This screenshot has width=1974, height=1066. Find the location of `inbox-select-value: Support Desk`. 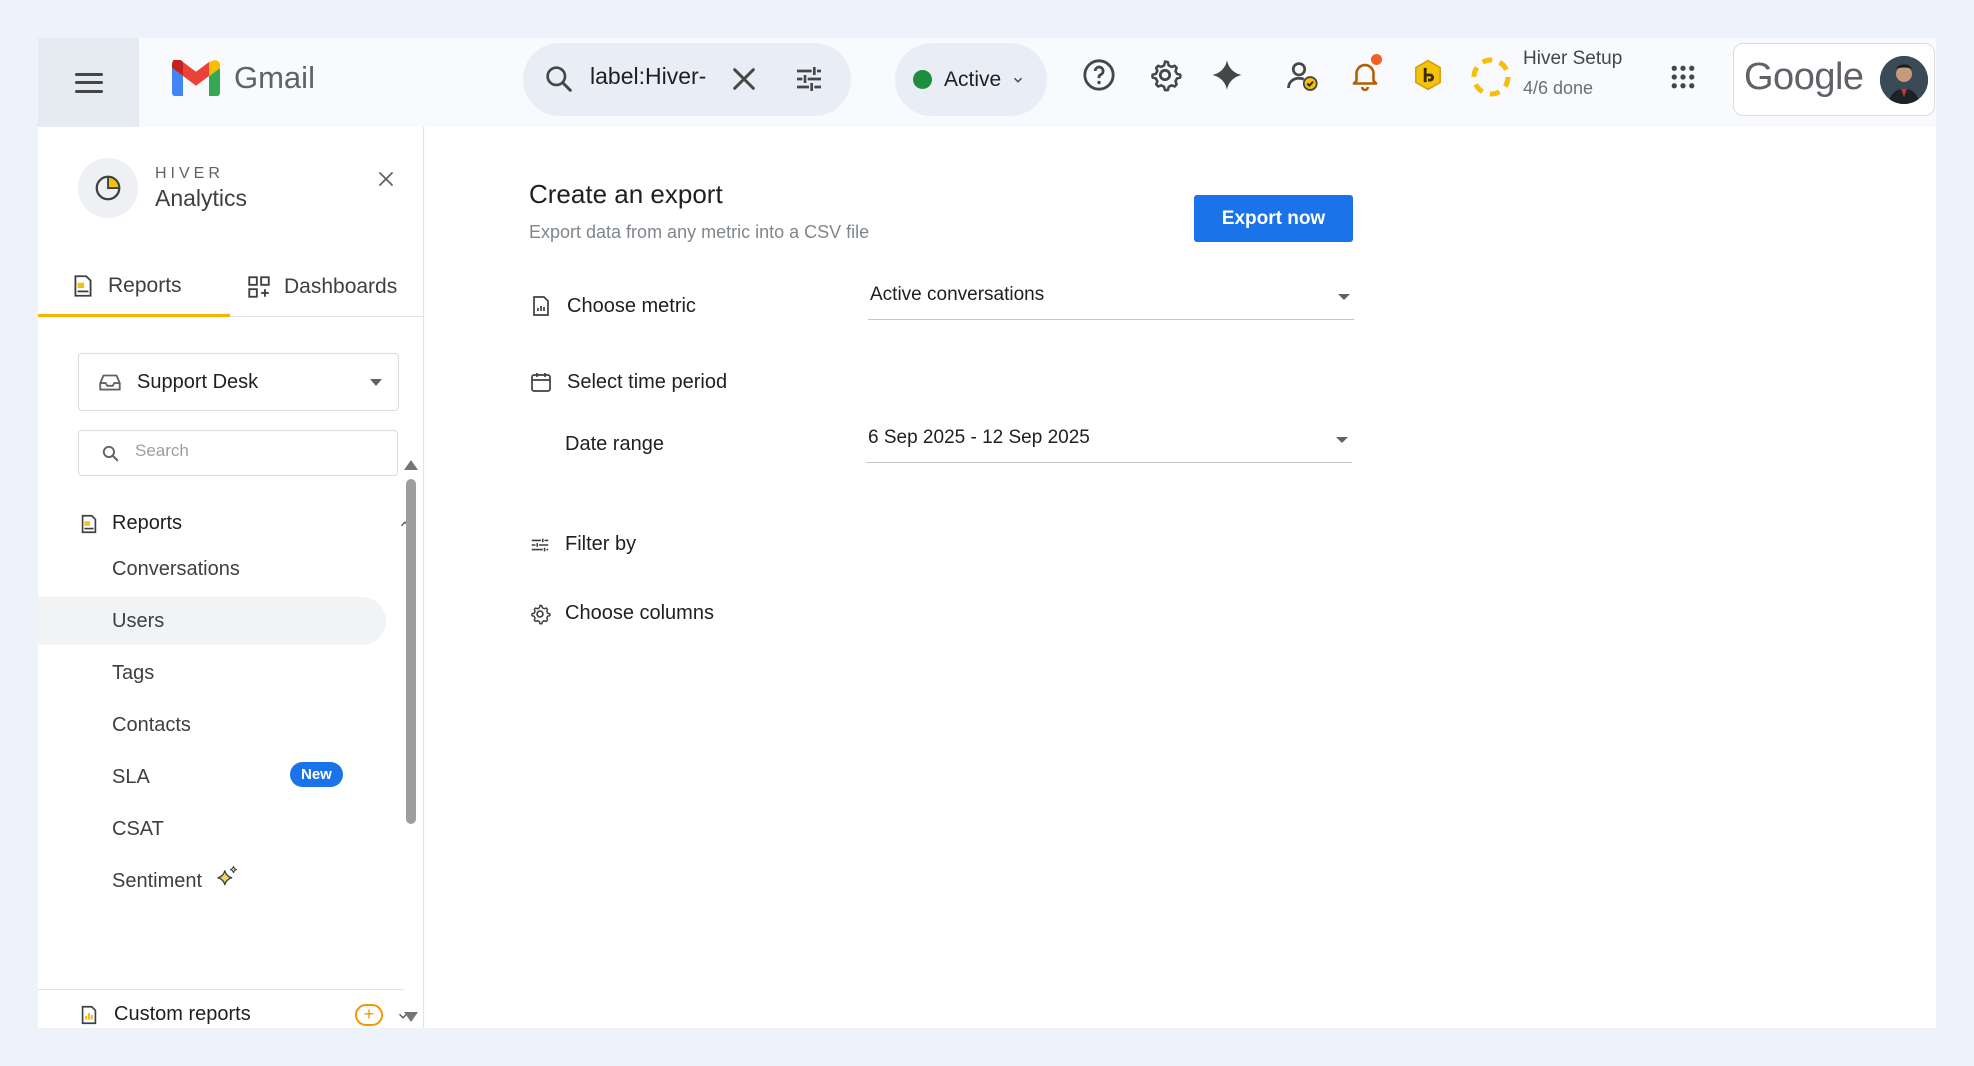

inbox-select-value: Support Desk is located at coordinates (198, 381).